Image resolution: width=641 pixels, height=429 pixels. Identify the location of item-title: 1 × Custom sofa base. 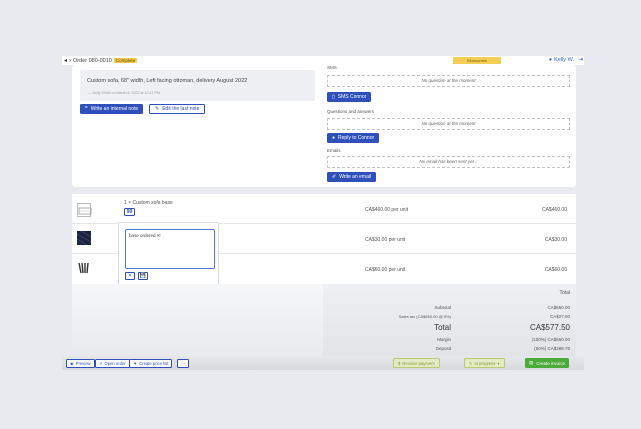
(148, 203).